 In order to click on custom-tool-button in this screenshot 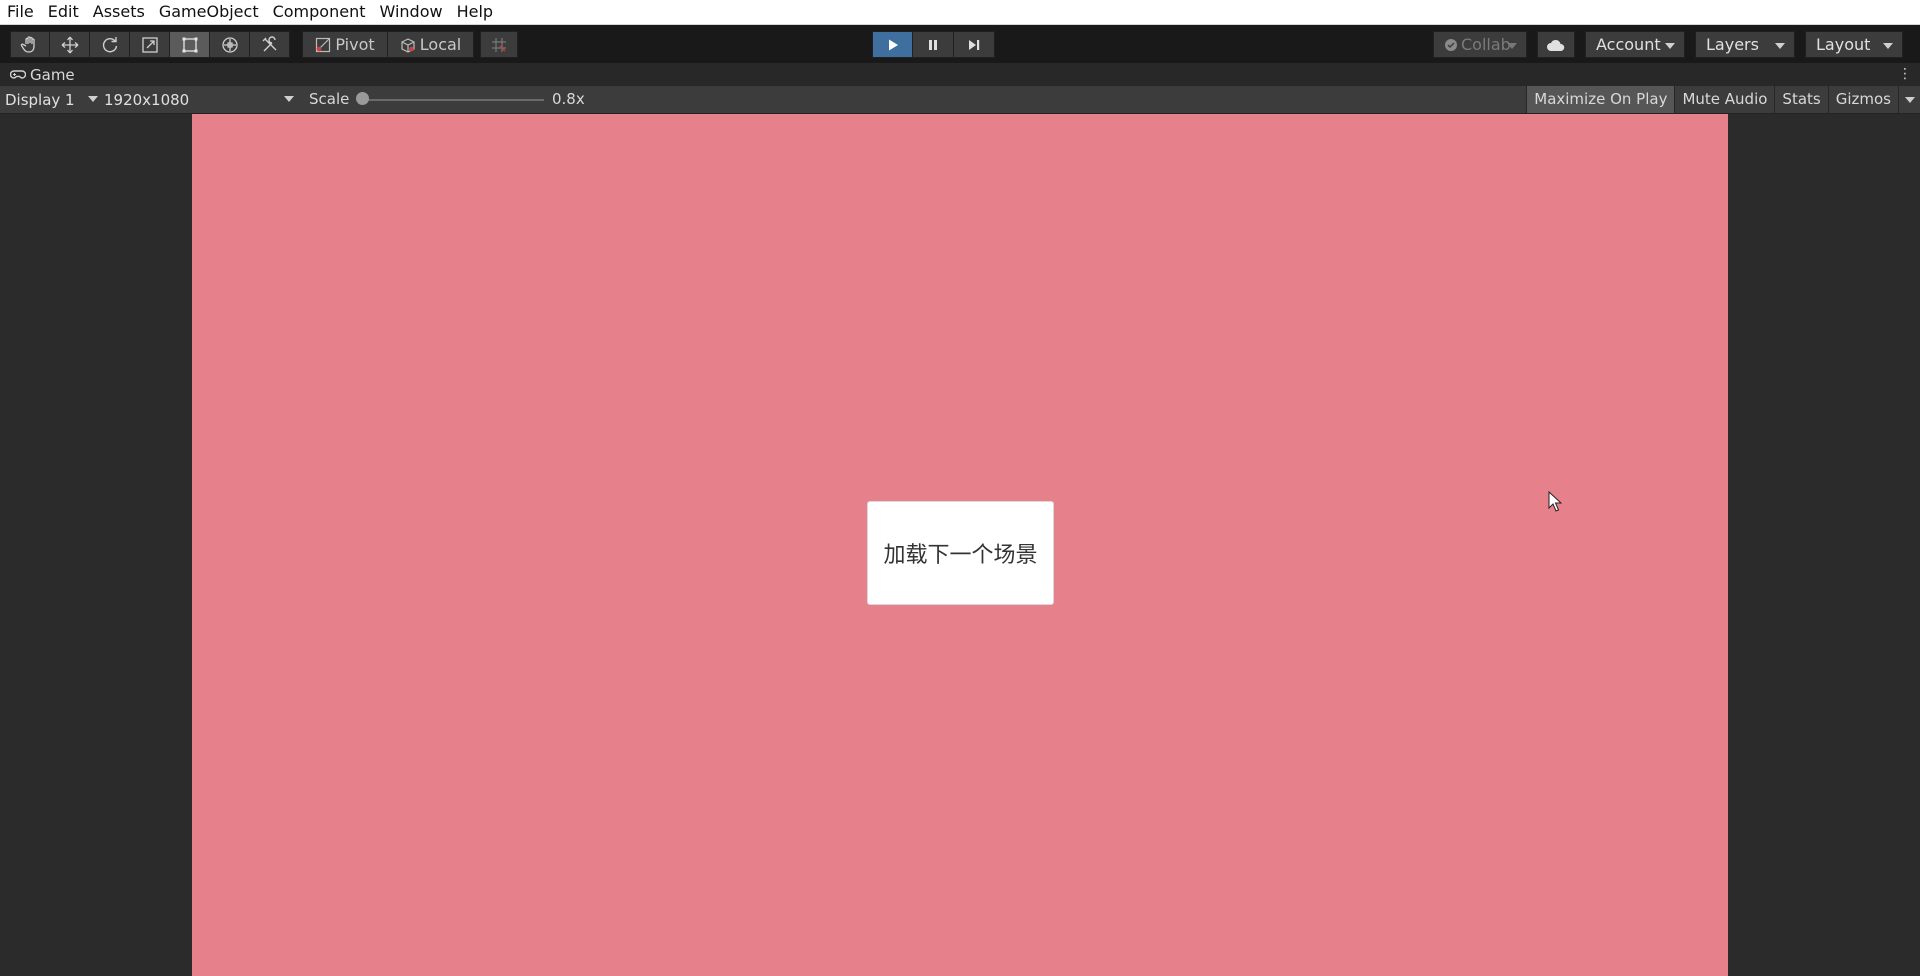, I will do `click(270, 44)`.